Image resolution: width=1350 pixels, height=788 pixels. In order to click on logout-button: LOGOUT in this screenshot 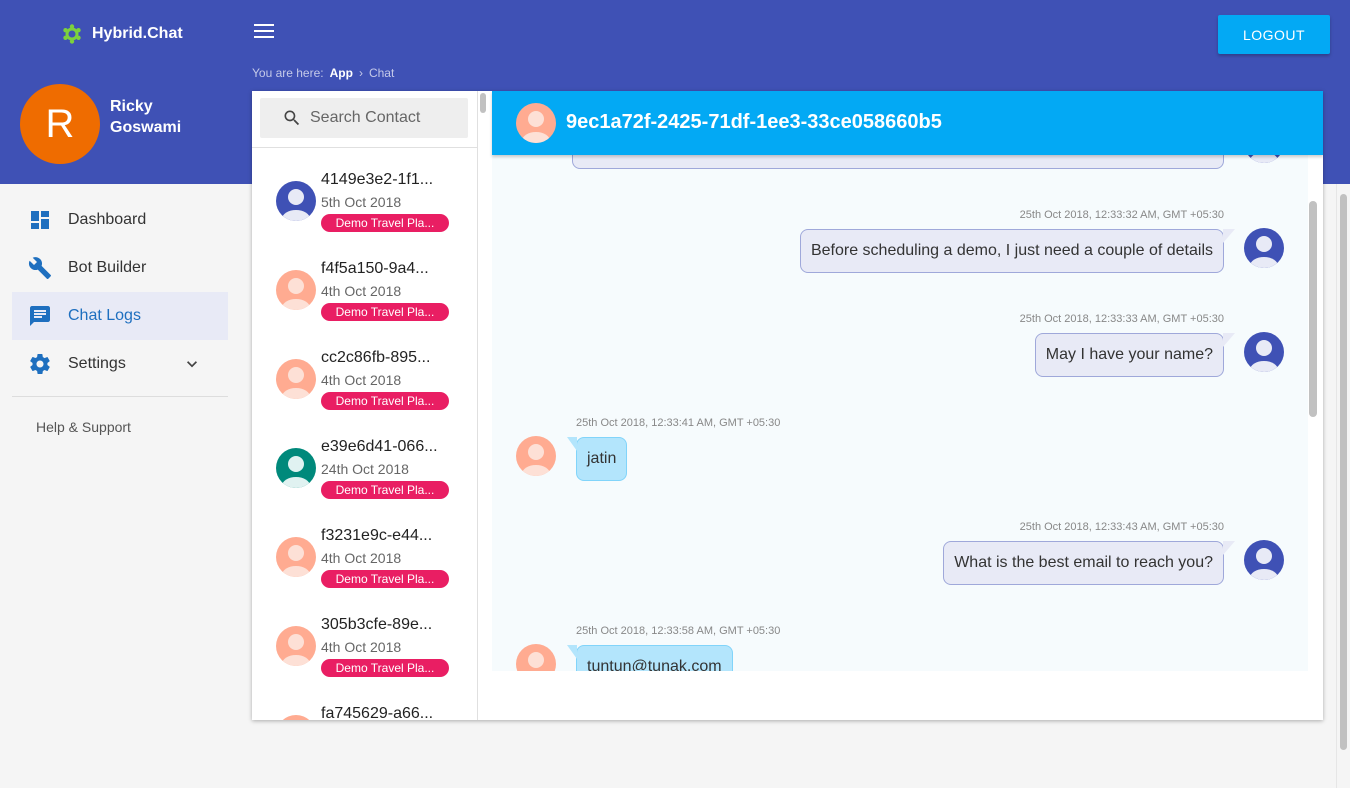, I will do `click(1274, 34)`.